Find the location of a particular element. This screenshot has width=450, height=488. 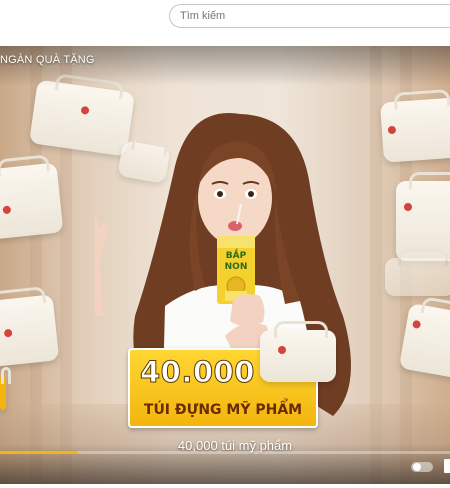

player-top-shade is located at coordinates (225, 66).